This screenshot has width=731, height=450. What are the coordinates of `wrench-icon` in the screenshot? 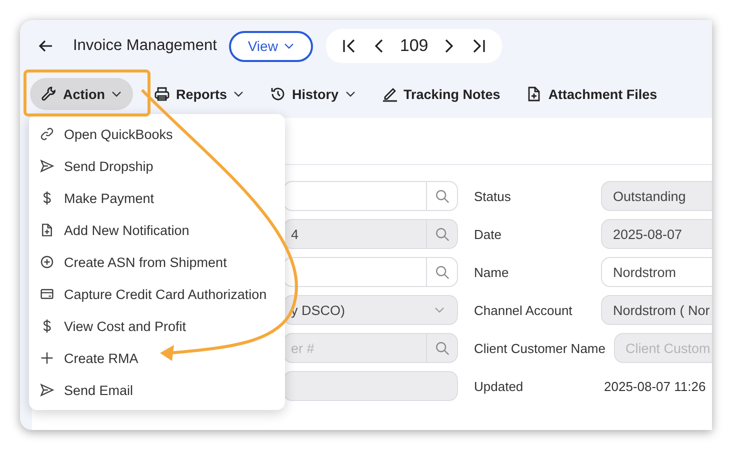 It's located at (49, 94).